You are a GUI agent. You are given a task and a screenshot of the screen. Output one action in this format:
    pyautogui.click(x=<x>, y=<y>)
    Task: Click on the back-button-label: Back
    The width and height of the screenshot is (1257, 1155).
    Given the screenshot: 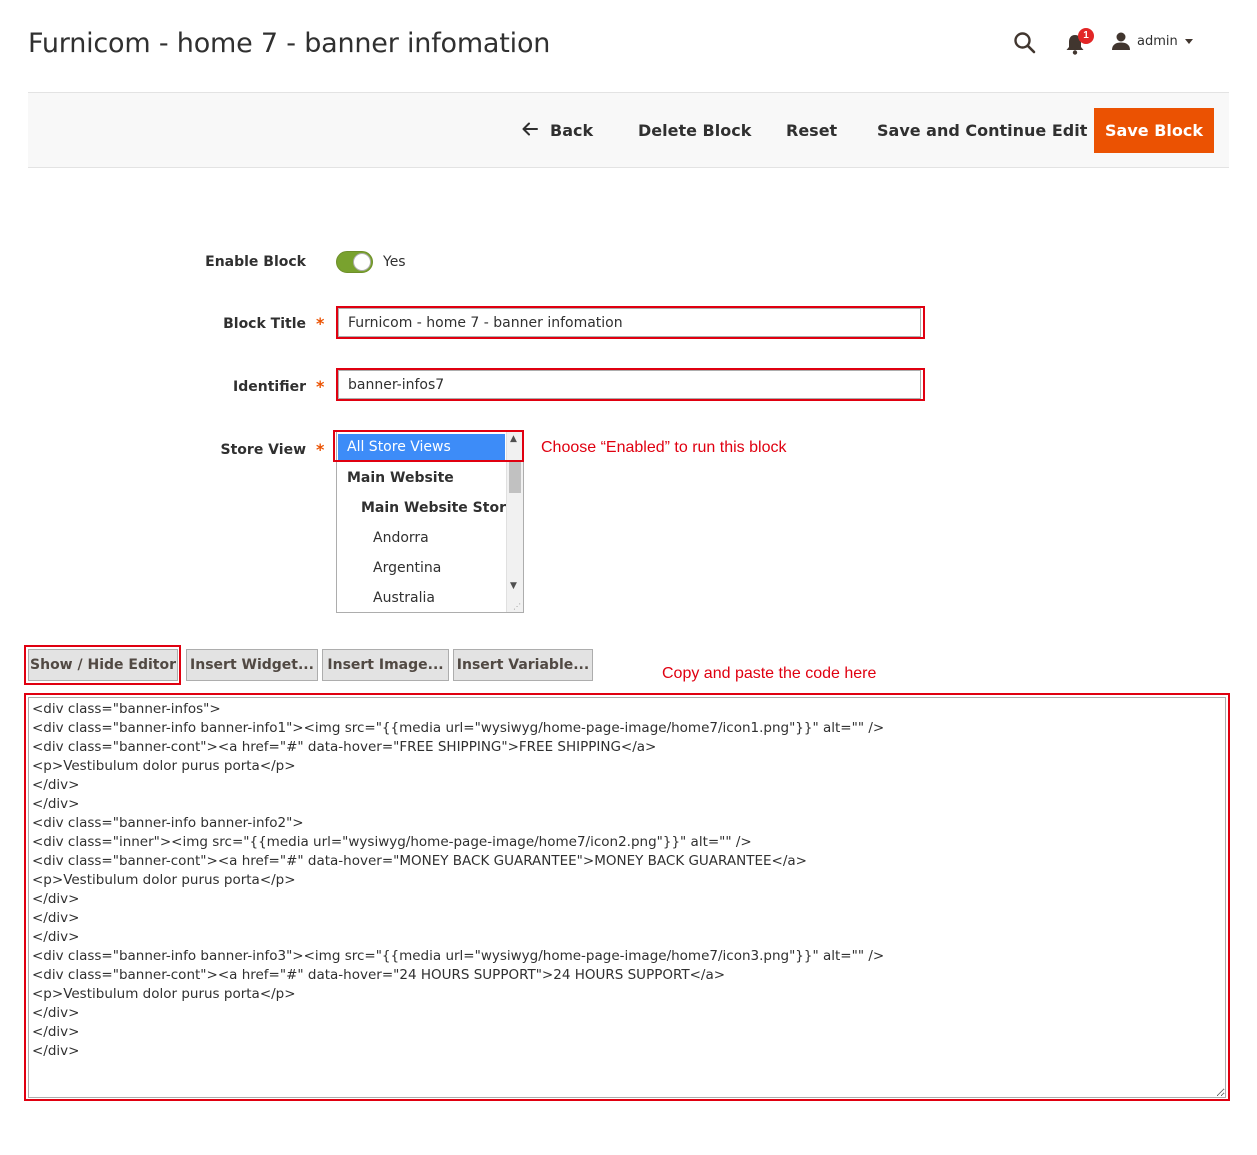 What is the action you would take?
    pyautogui.click(x=572, y=130)
    